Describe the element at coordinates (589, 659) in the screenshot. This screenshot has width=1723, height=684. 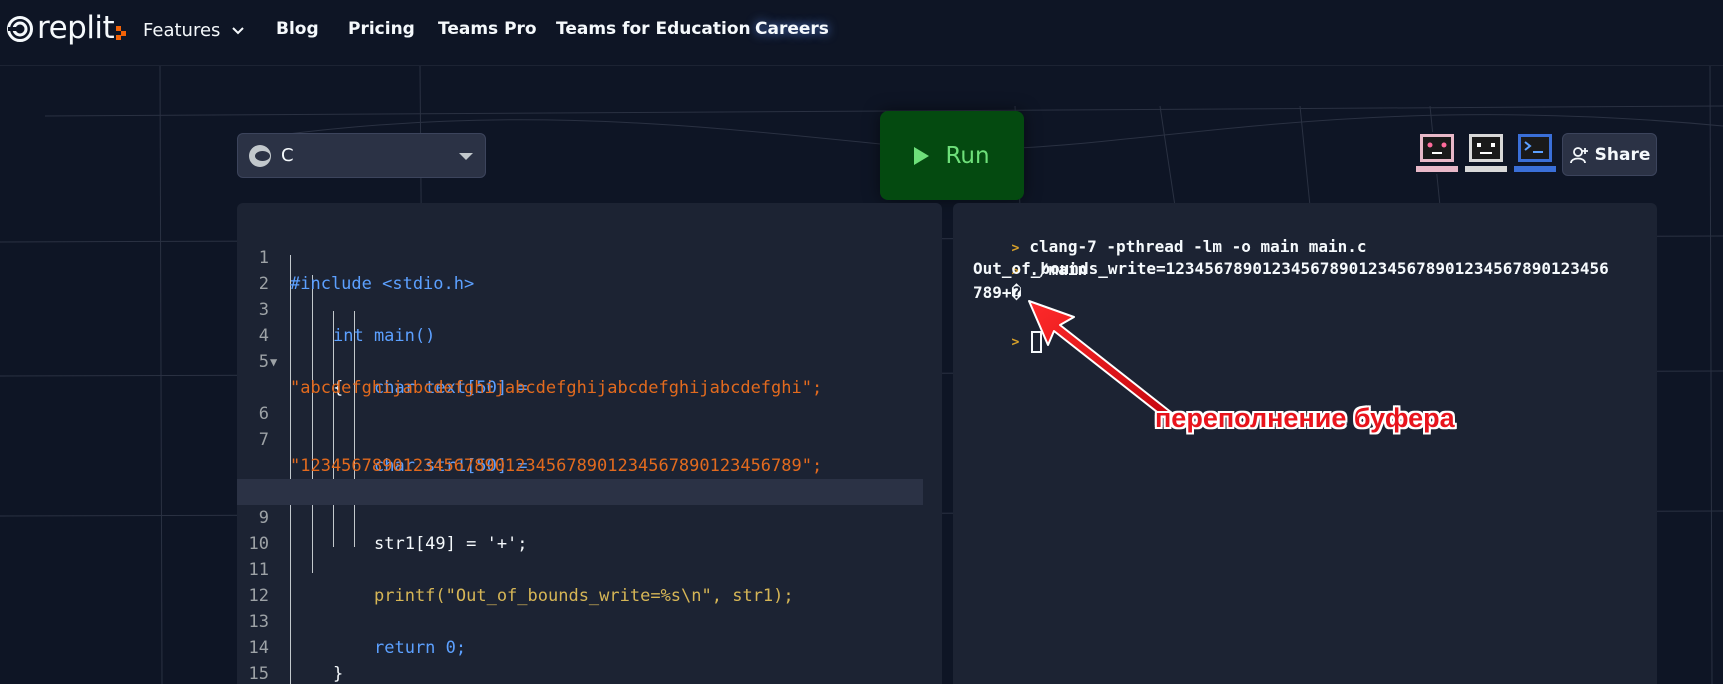
I see `code-line: 15` at that location.